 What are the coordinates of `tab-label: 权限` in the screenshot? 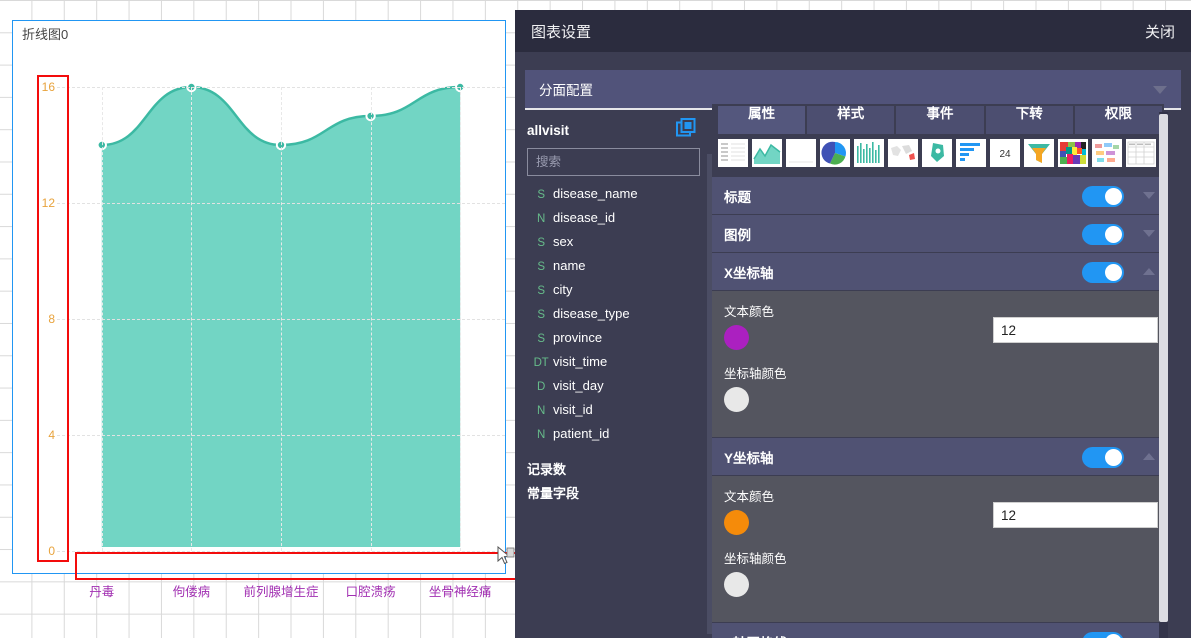 It's located at (1118, 113).